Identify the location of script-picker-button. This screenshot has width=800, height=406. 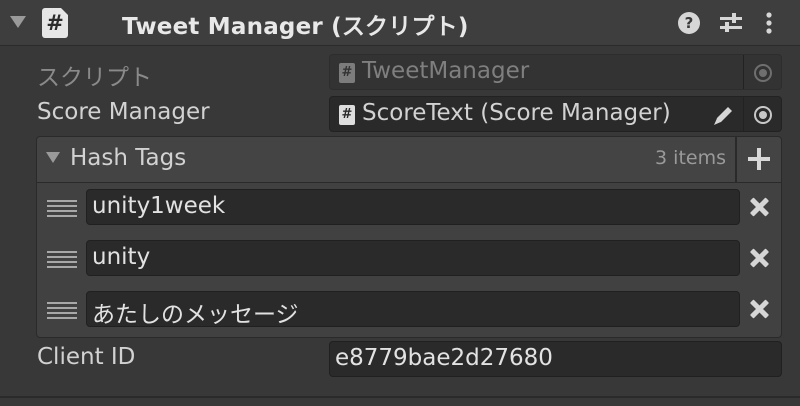
(762, 72).